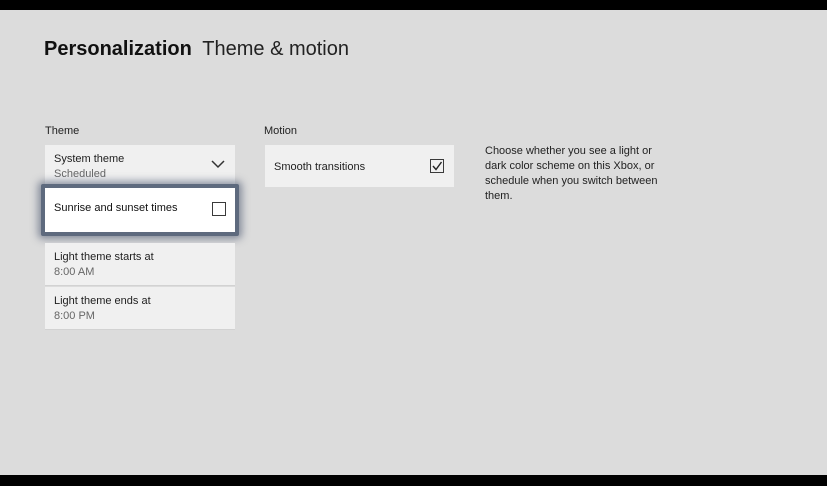 The width and height of the screenshot is (827, 486). What do you see at coordinates (89, 159) in the screenshot?
I see `system-theme-title: System theme` at bounding box center [89, 159].